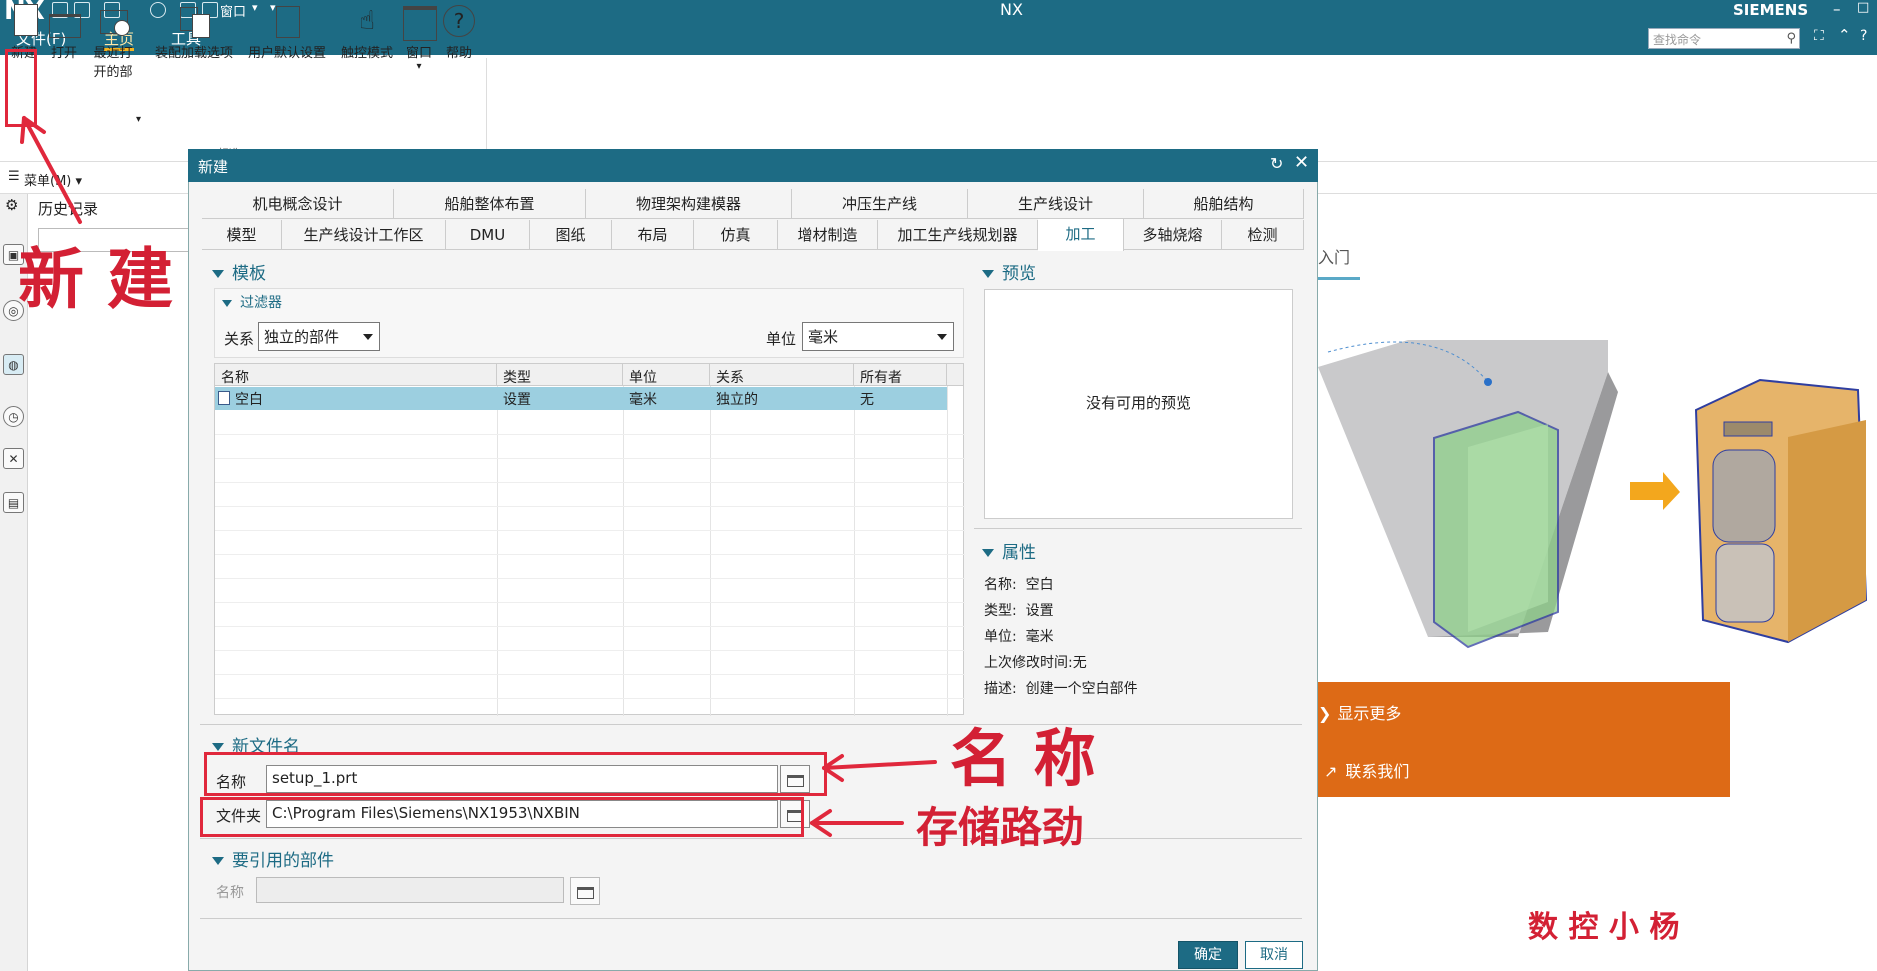 The image size is (1877, 971). Describe the element at coordinates (1023, 758) in the screenshot. I see `annotation-name: 名 称` at that location.